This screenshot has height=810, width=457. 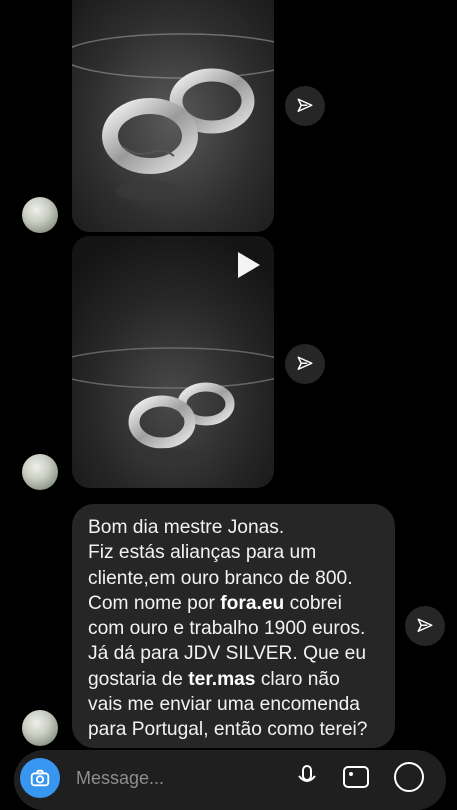 I want to click on play-icon, so click(x=249, y=265).